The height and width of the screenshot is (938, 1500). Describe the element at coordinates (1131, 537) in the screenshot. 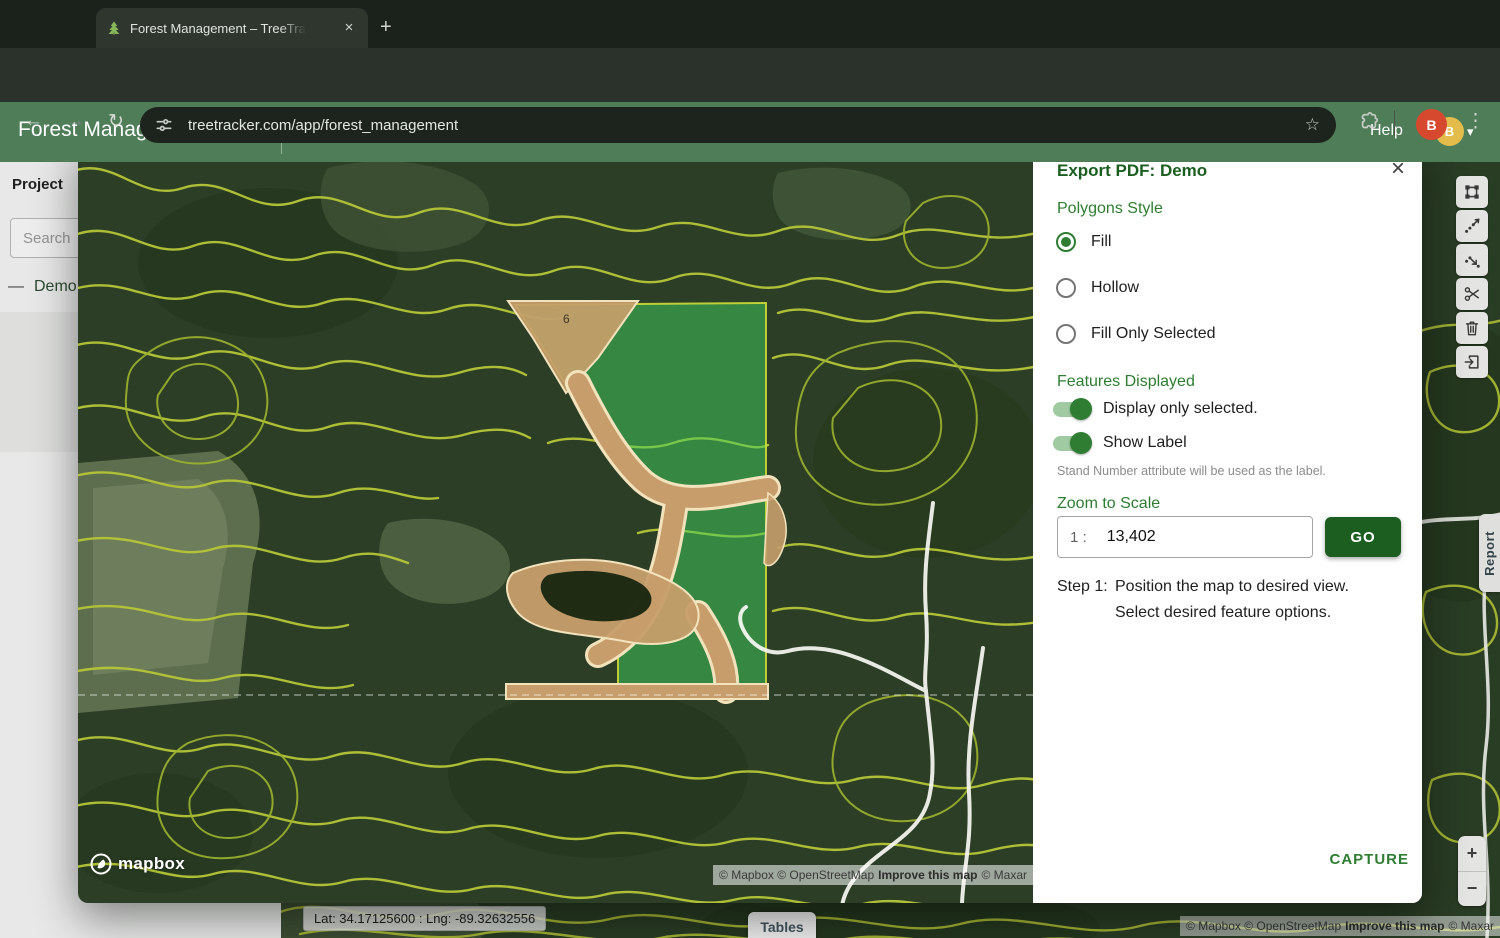

I see `scale-value: 13,402` at that location.